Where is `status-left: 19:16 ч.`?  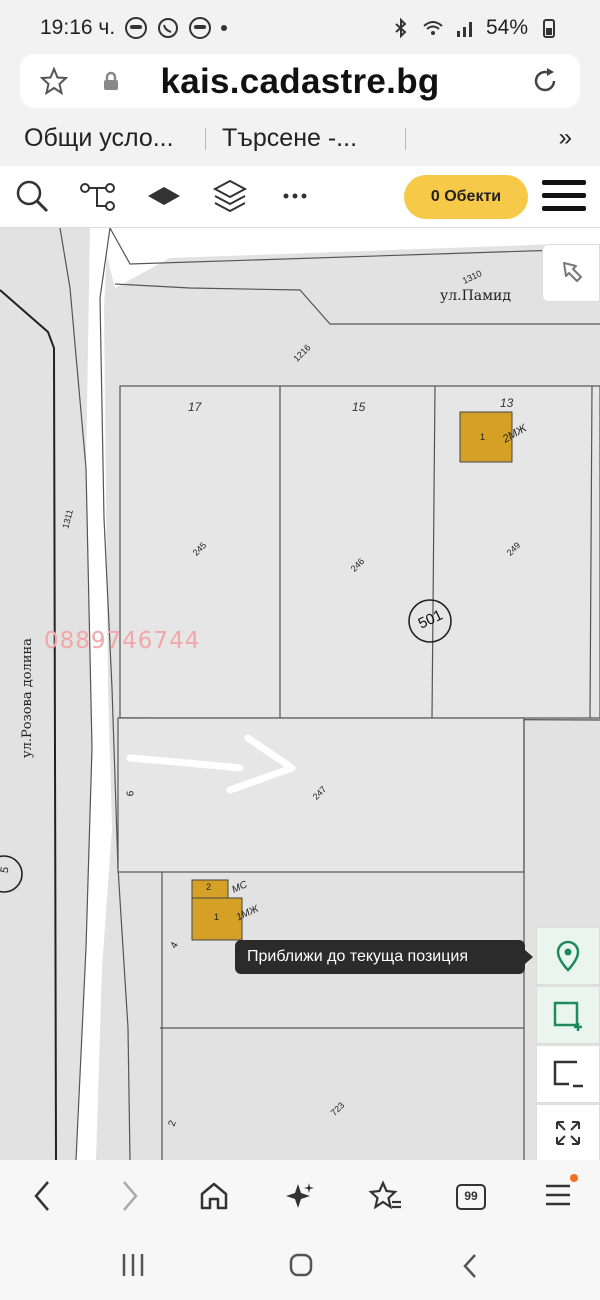 status-left: 19:16 ч. is located at coordinates (134, 28).